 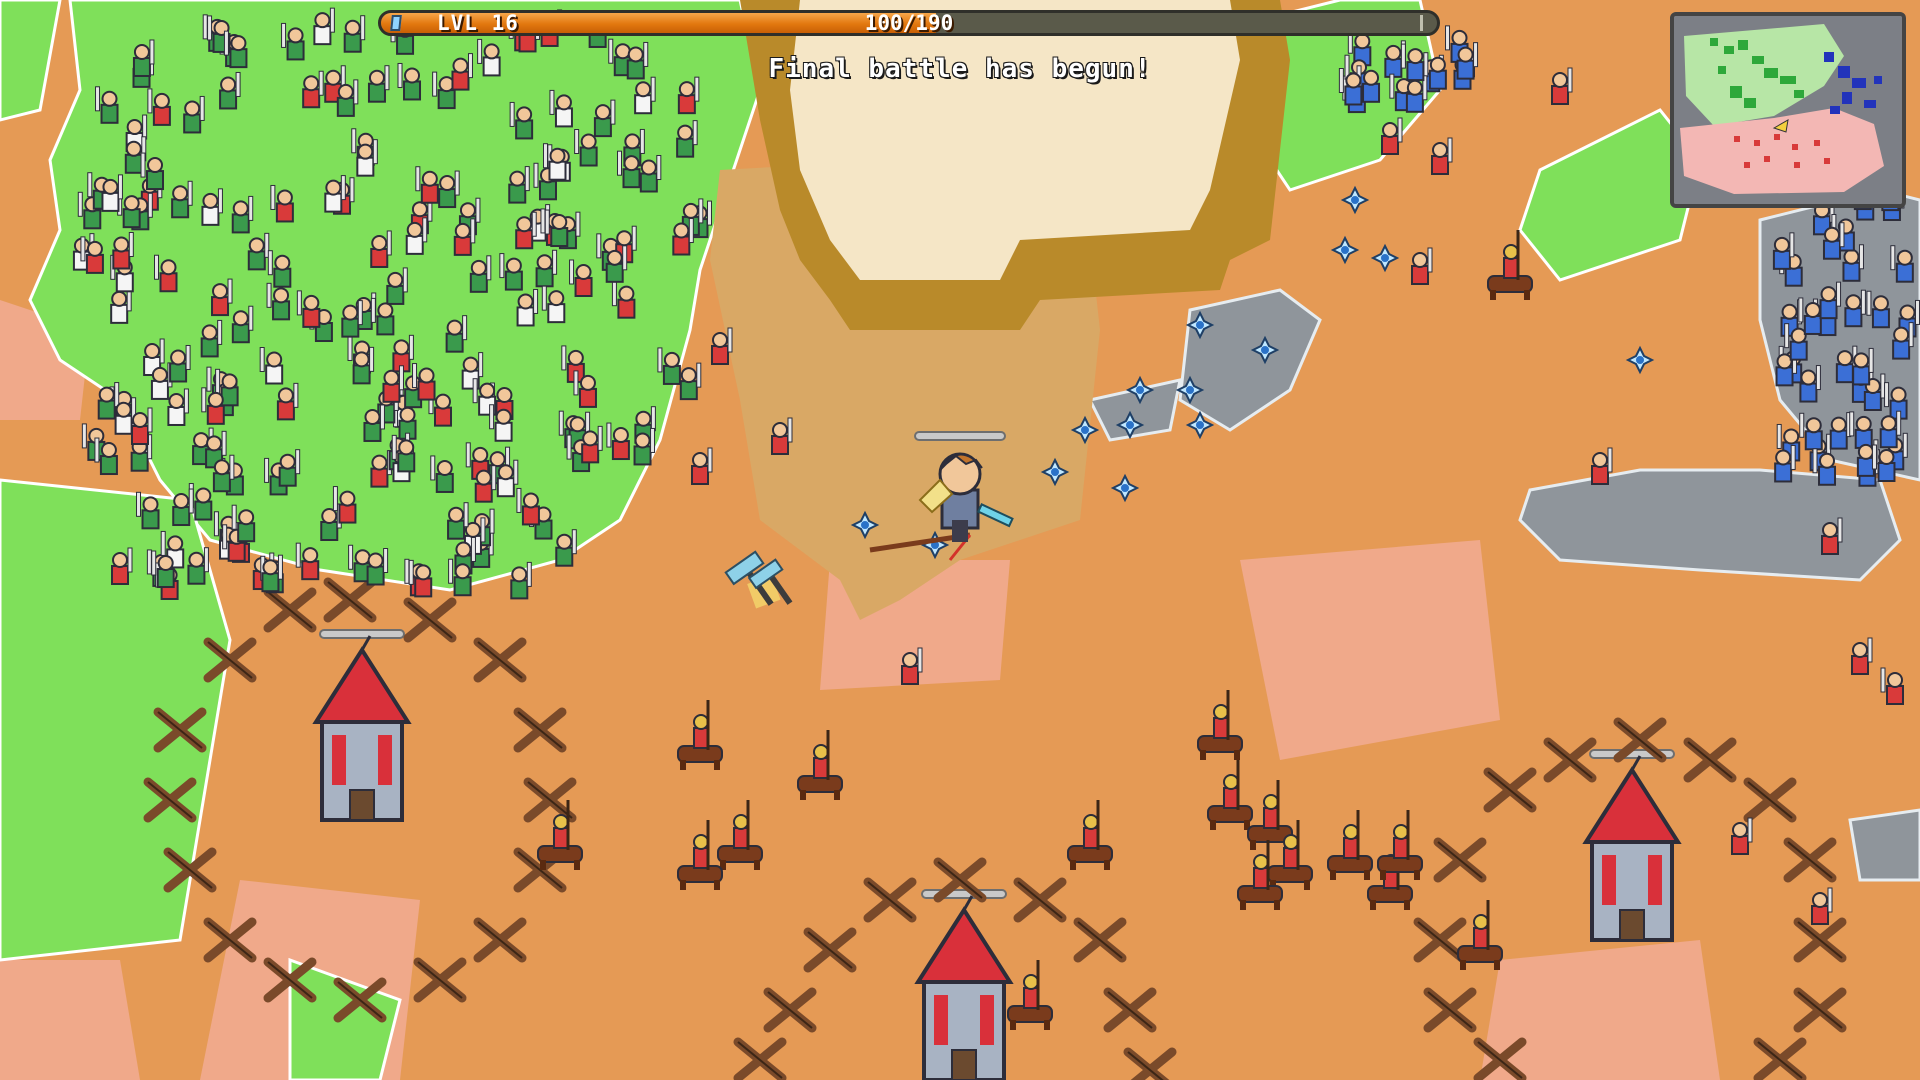 I want to click on announcement-banner: Final battle has begun!, so click(x=960, y=69).